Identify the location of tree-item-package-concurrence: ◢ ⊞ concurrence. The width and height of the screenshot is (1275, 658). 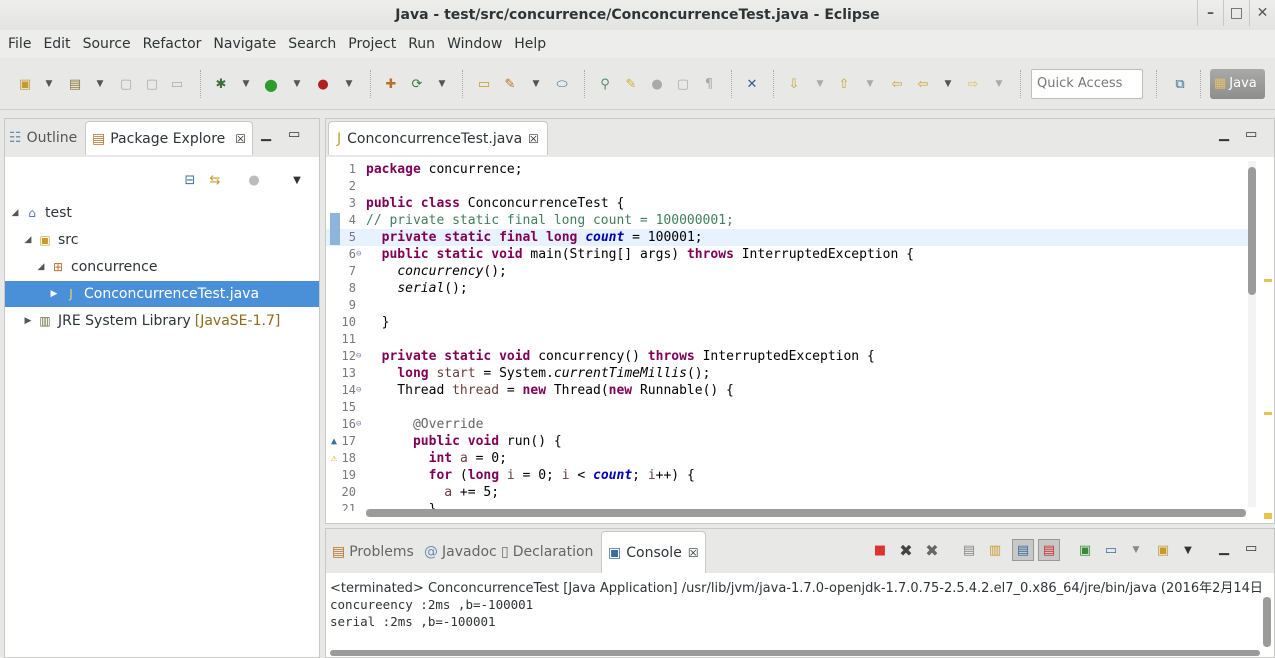
(162, 267).